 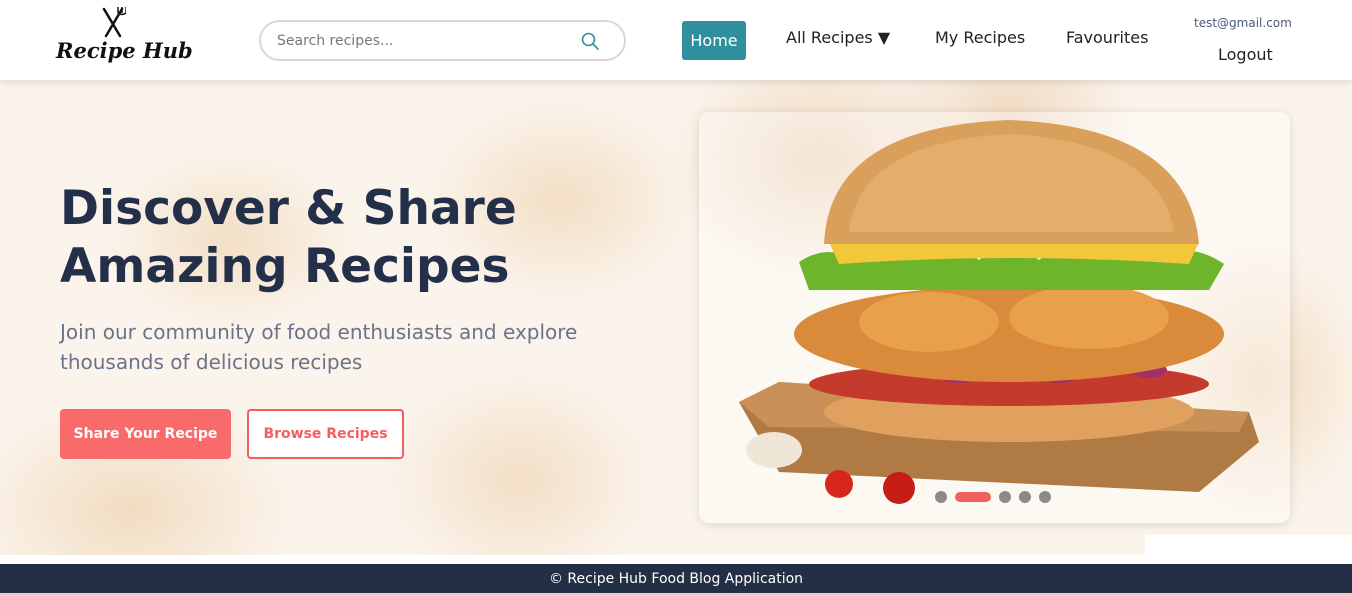 I want to click on user-email: test@gmail.com, so click(x=1243, y=23).